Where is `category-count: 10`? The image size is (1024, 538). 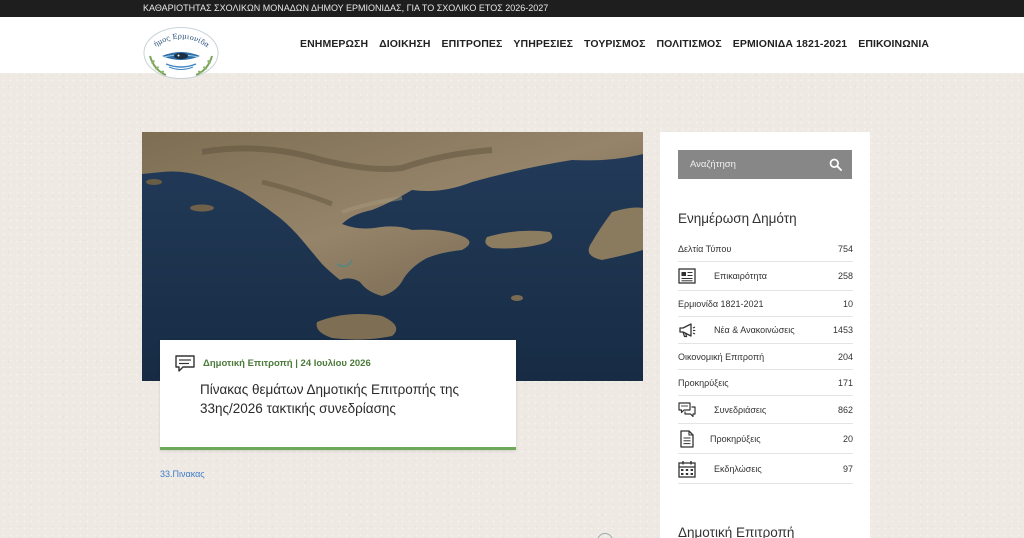
category-count: 10 is located at coordinates (847, 303).